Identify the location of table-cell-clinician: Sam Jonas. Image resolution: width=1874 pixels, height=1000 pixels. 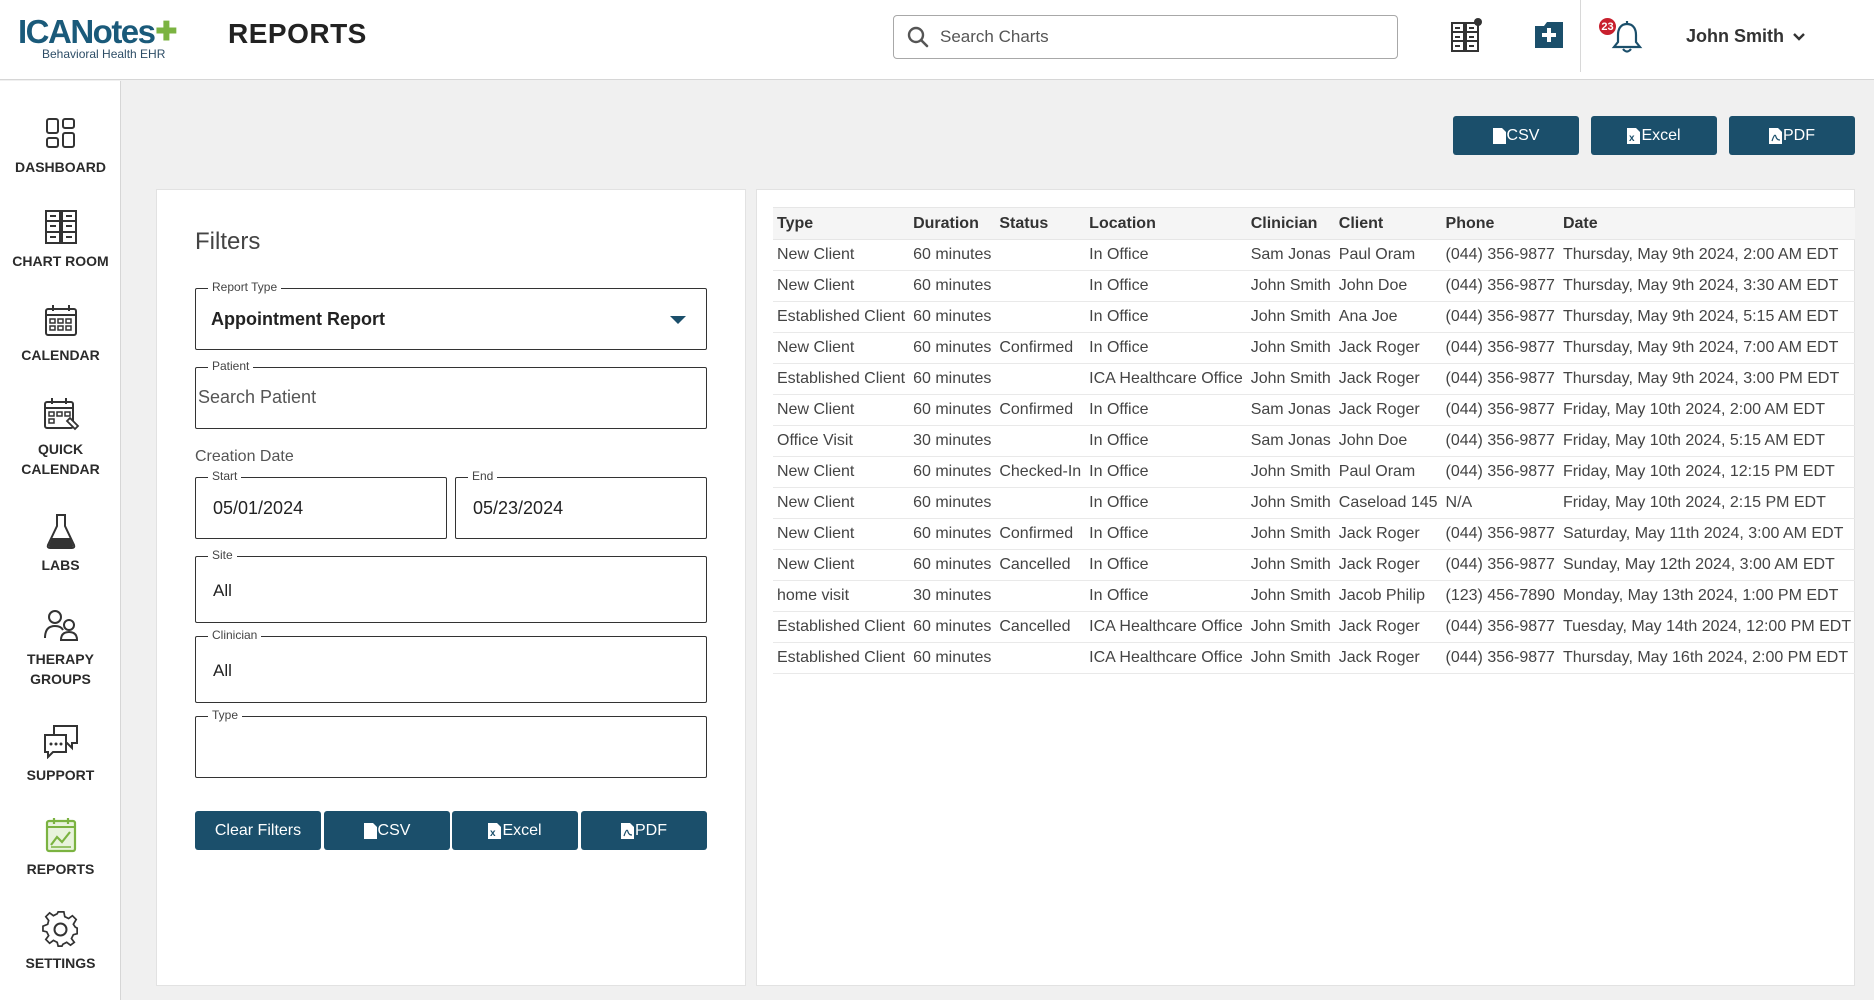
(1290, 441).